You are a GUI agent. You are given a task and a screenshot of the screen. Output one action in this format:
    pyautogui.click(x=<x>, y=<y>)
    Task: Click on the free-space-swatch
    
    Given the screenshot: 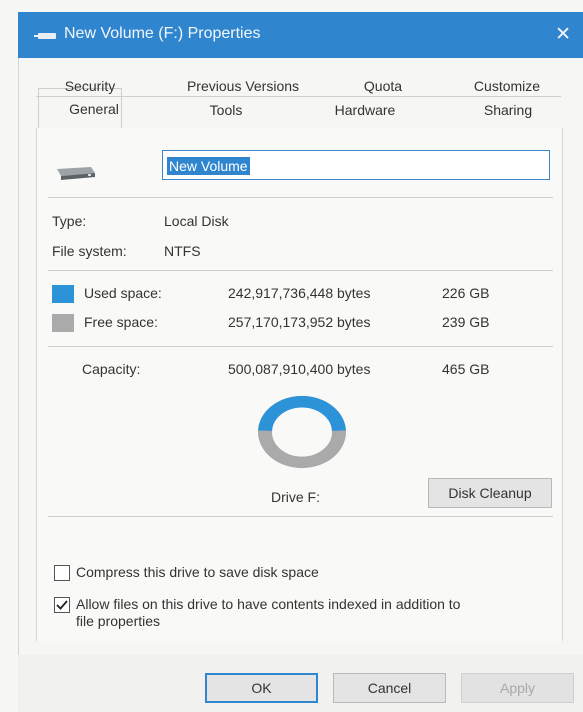 What is the action you would take?
    pyautogui.click(x=63, y=323)
    